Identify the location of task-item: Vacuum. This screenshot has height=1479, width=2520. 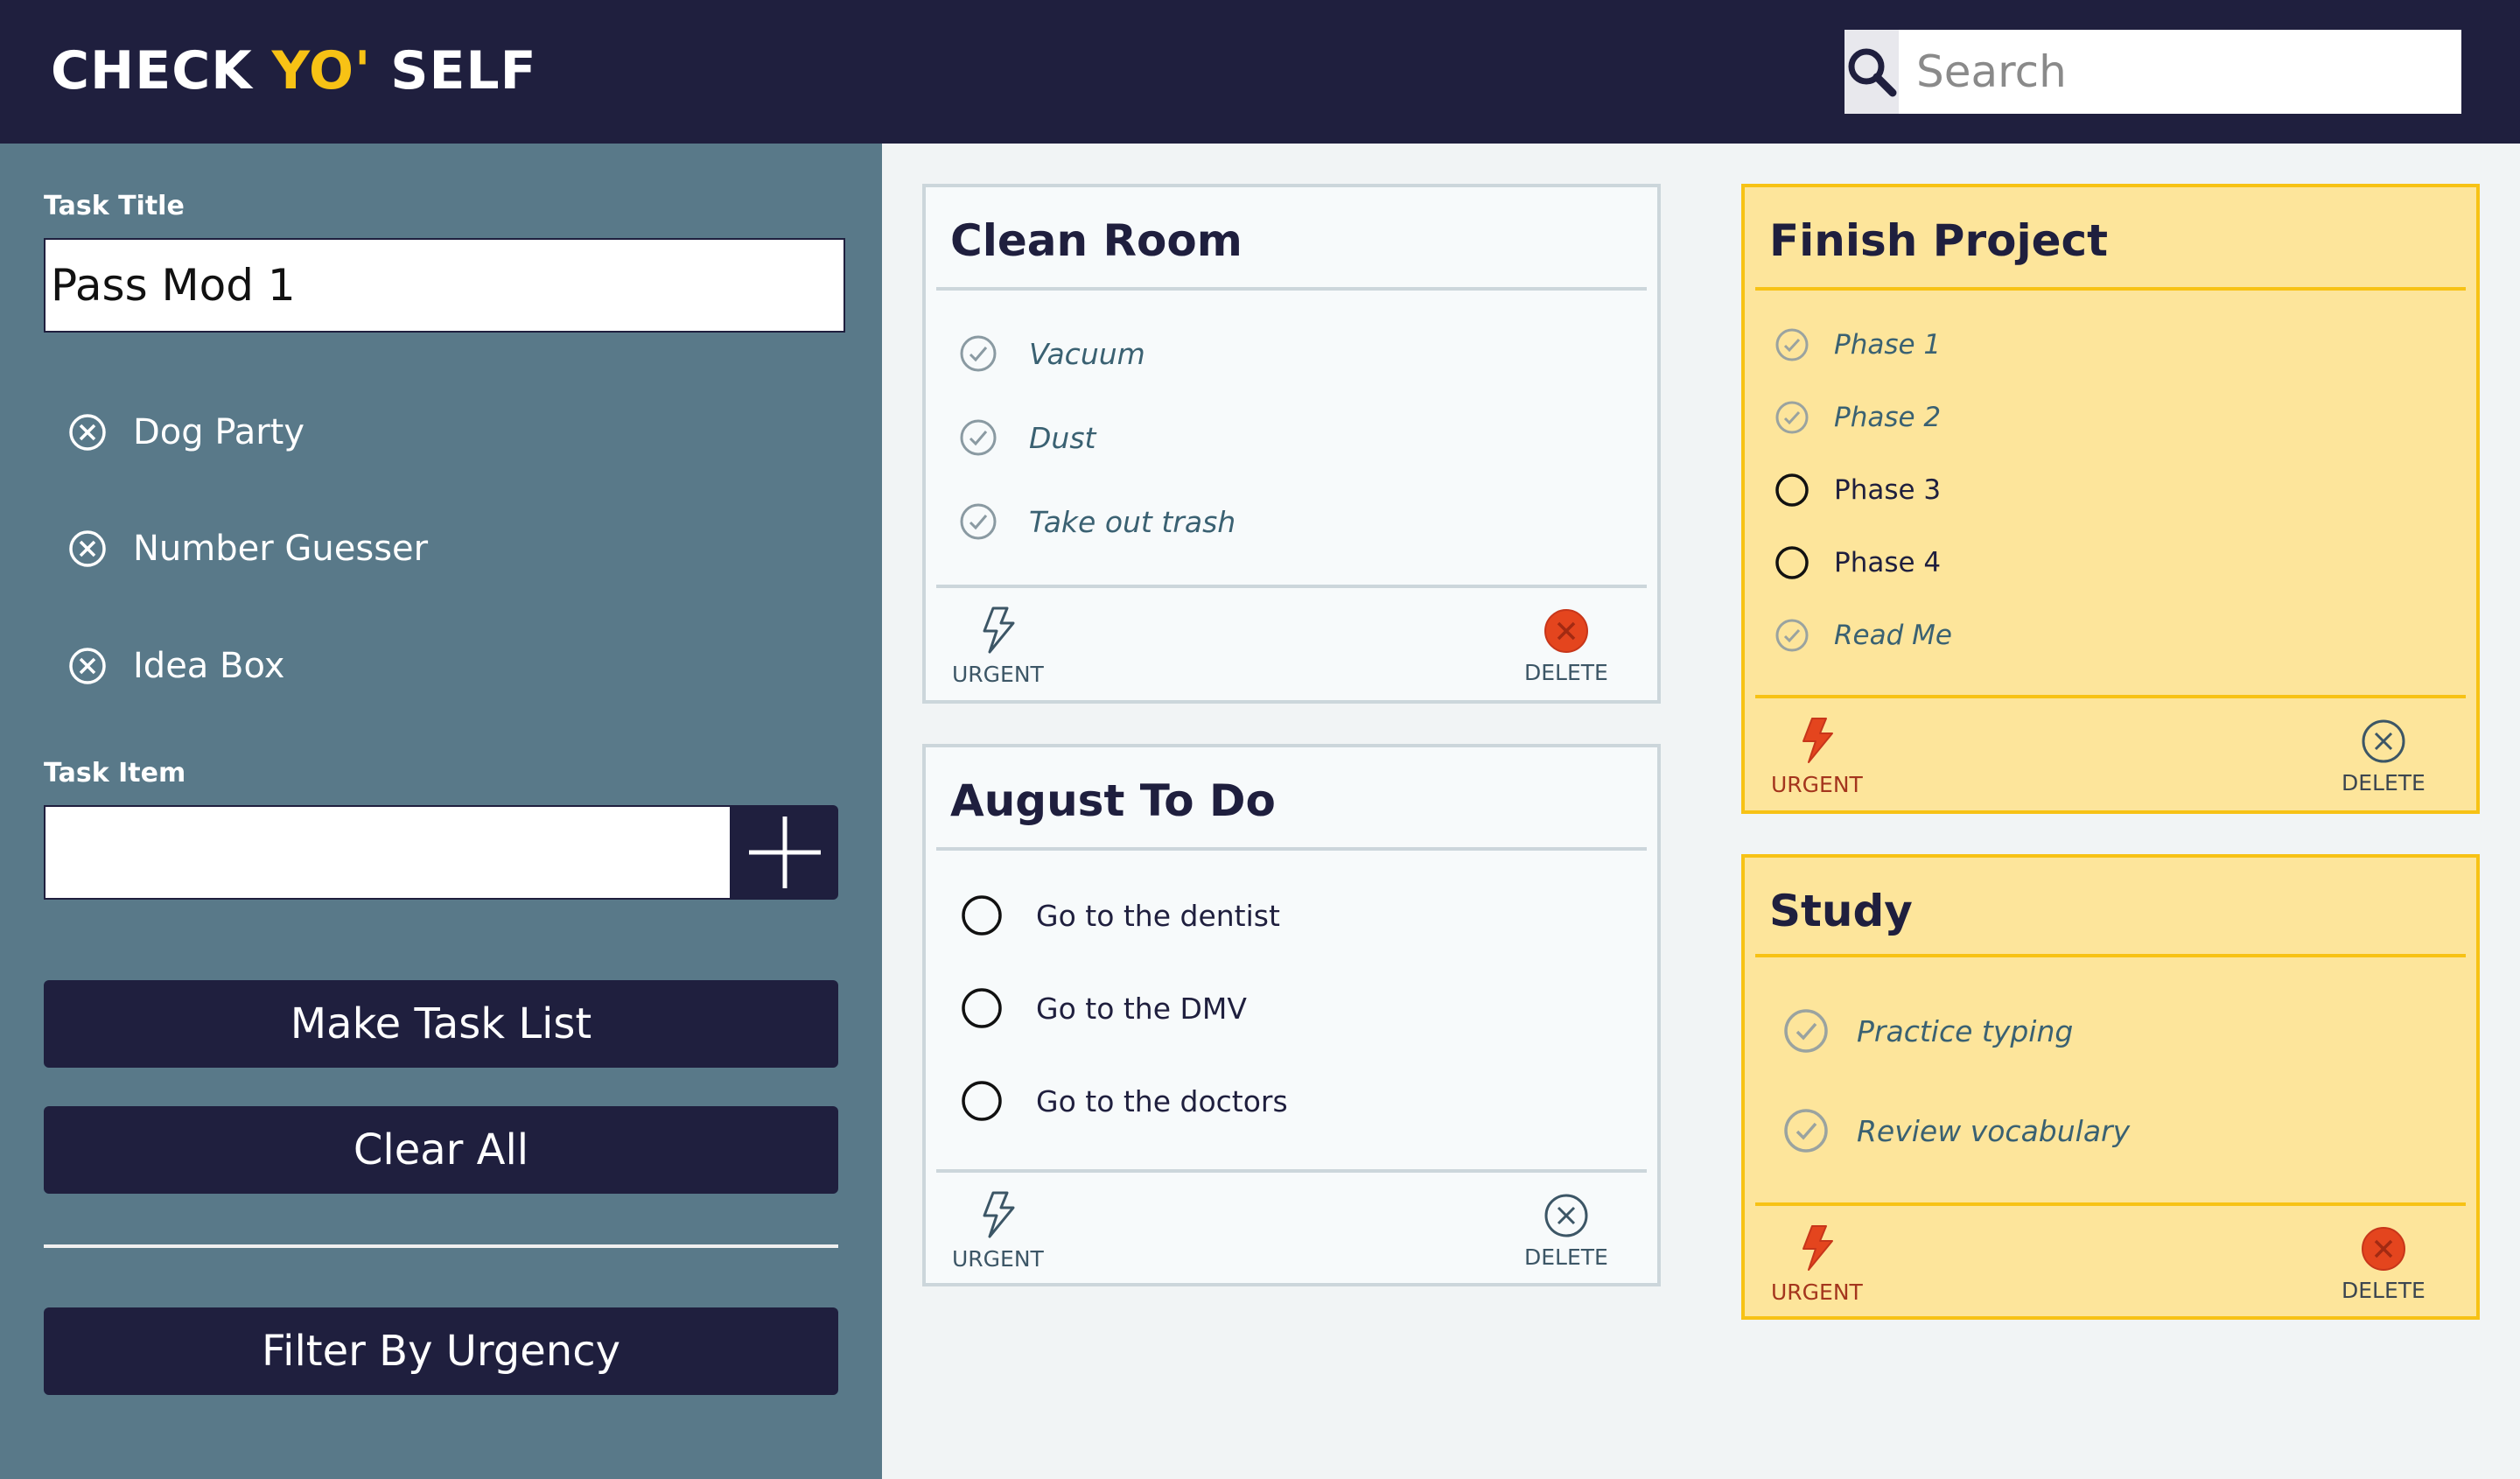
(1052, 354).